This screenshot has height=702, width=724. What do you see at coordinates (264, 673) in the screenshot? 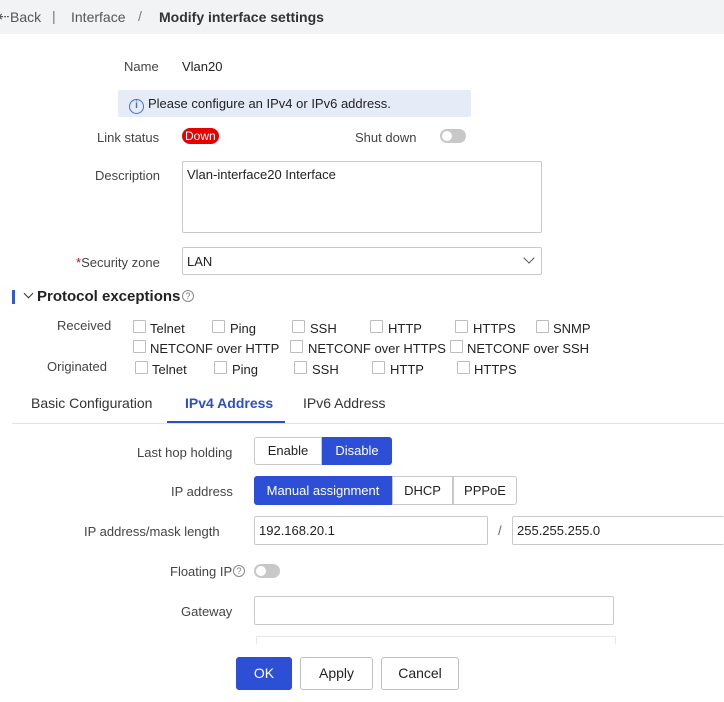
I see `ok-button: OK` at bounding box center [264, 673].